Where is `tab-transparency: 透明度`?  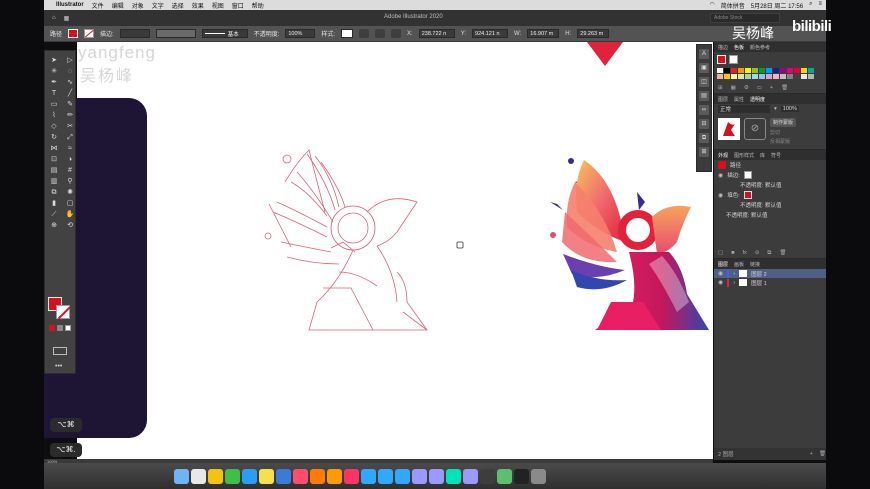
tab-transparency: 透明度 is located at coordinates (757, 99).